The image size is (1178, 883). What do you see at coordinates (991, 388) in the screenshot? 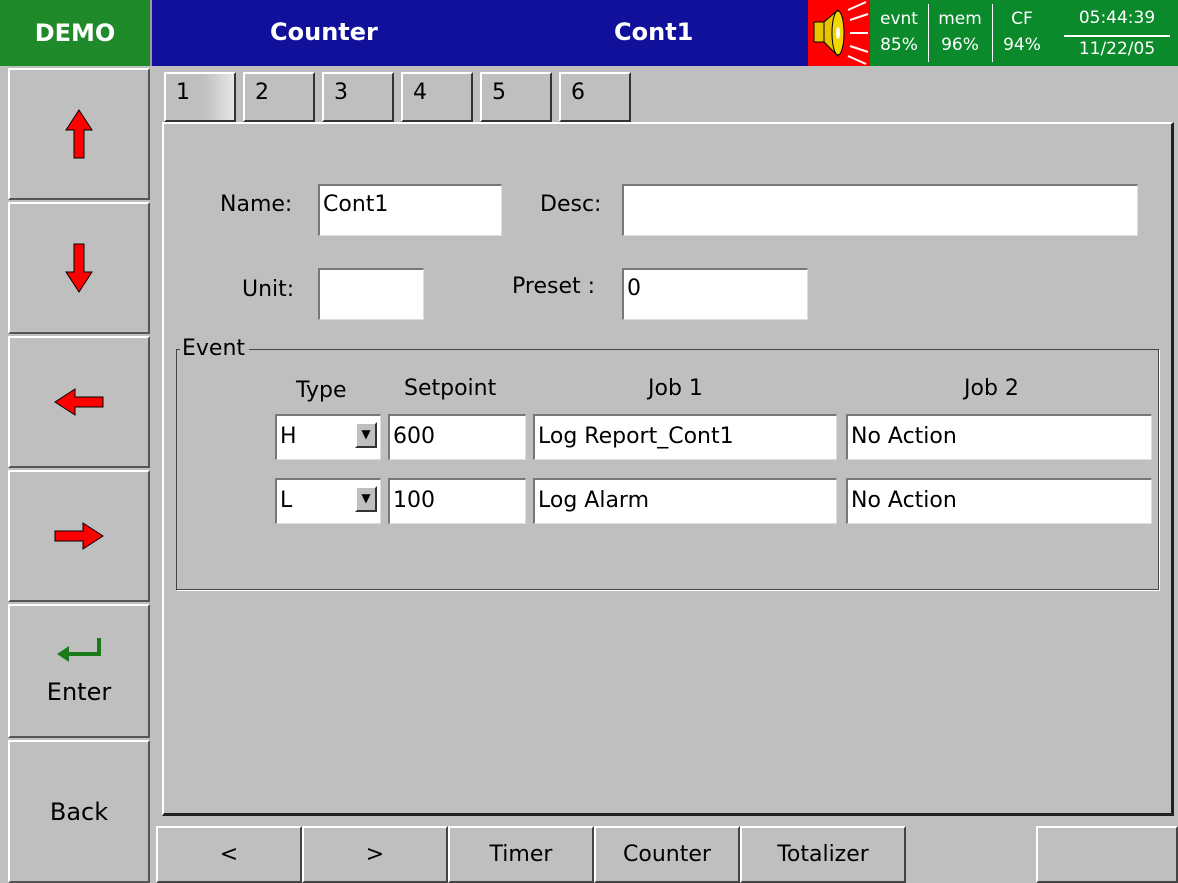
I see `col-job2-header: Job 2` at bounding box center [991, 388].